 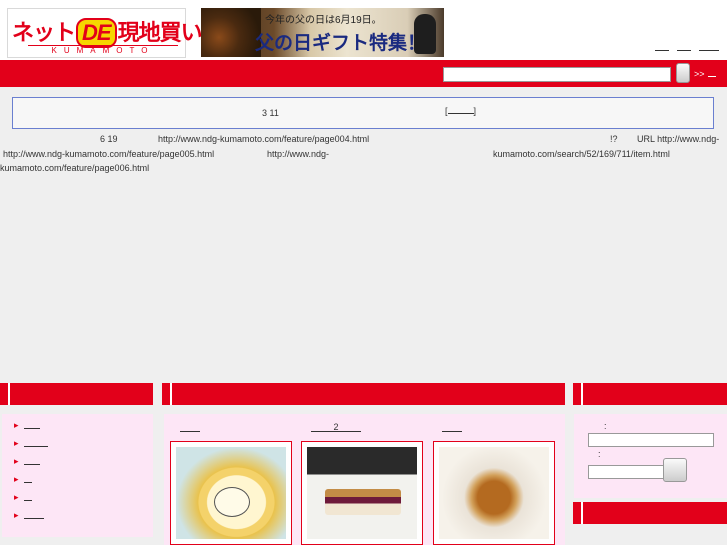 What do you see at coordinates (614, 139) in the screenshot?
I see `intro-question: !?` at bounding box center [614, 139].